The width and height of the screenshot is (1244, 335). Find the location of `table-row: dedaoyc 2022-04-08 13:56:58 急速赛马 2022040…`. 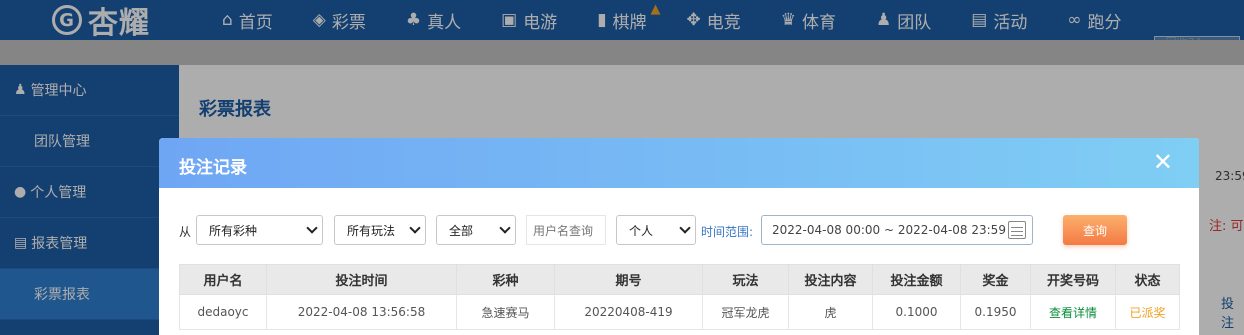

table-row: dedaoyc 2022-04-08 13:56:58 急速赛马 2022040… is located at coordinates (679, 312).